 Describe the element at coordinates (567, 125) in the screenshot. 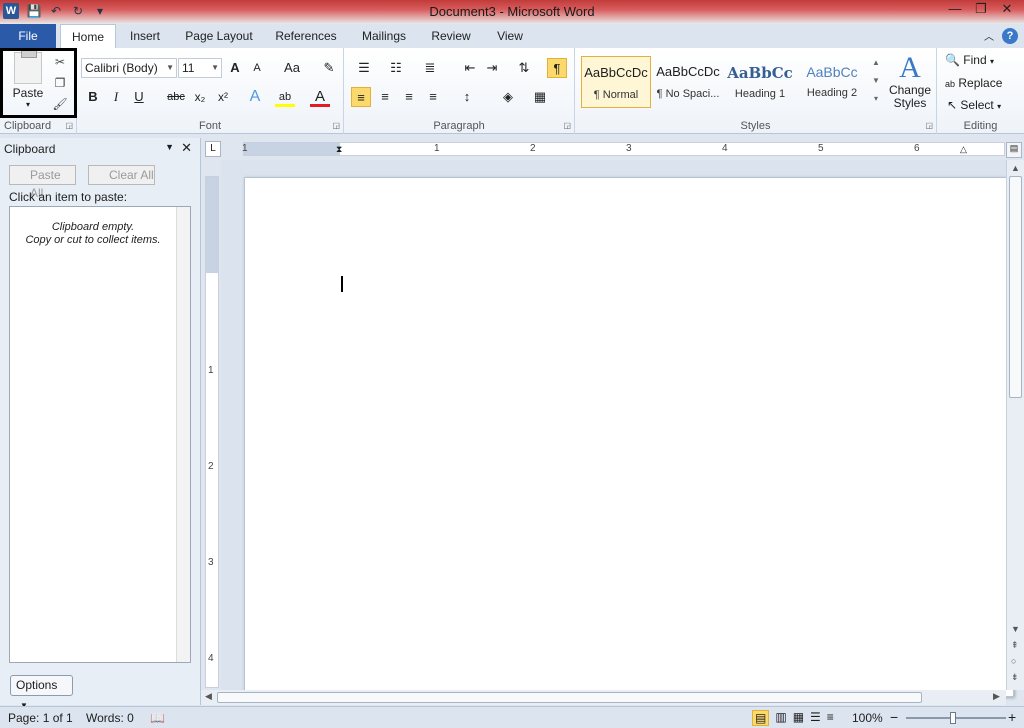

I see `paragraph-launcher-icon: ◲` at that location.